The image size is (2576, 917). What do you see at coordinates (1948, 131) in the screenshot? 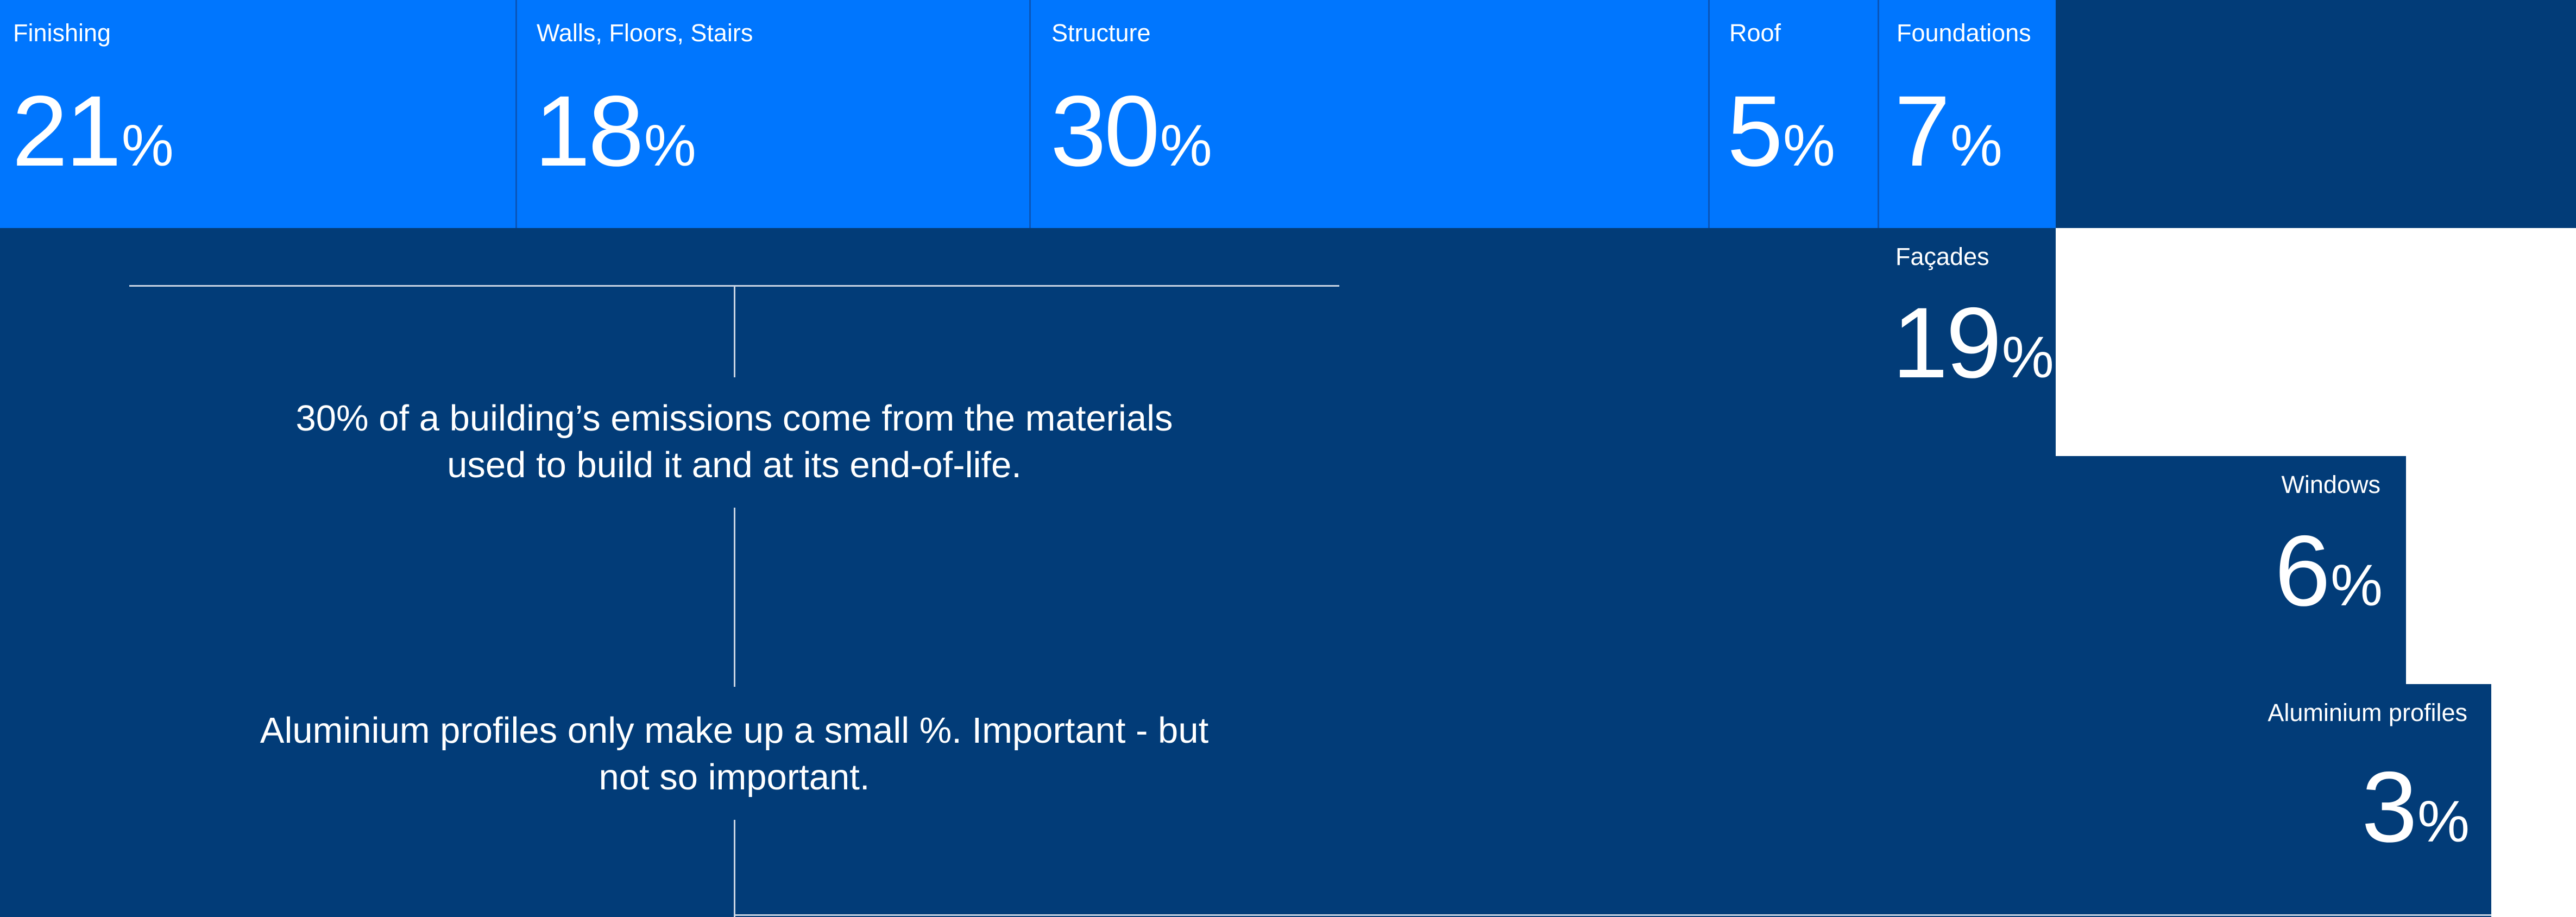
I see `foundations-value: 7%` at bounding box center [1948, 131].